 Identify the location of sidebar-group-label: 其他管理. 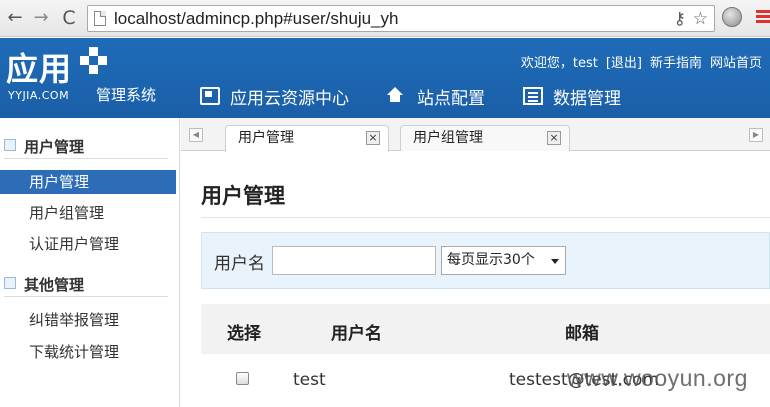
(54, 285).